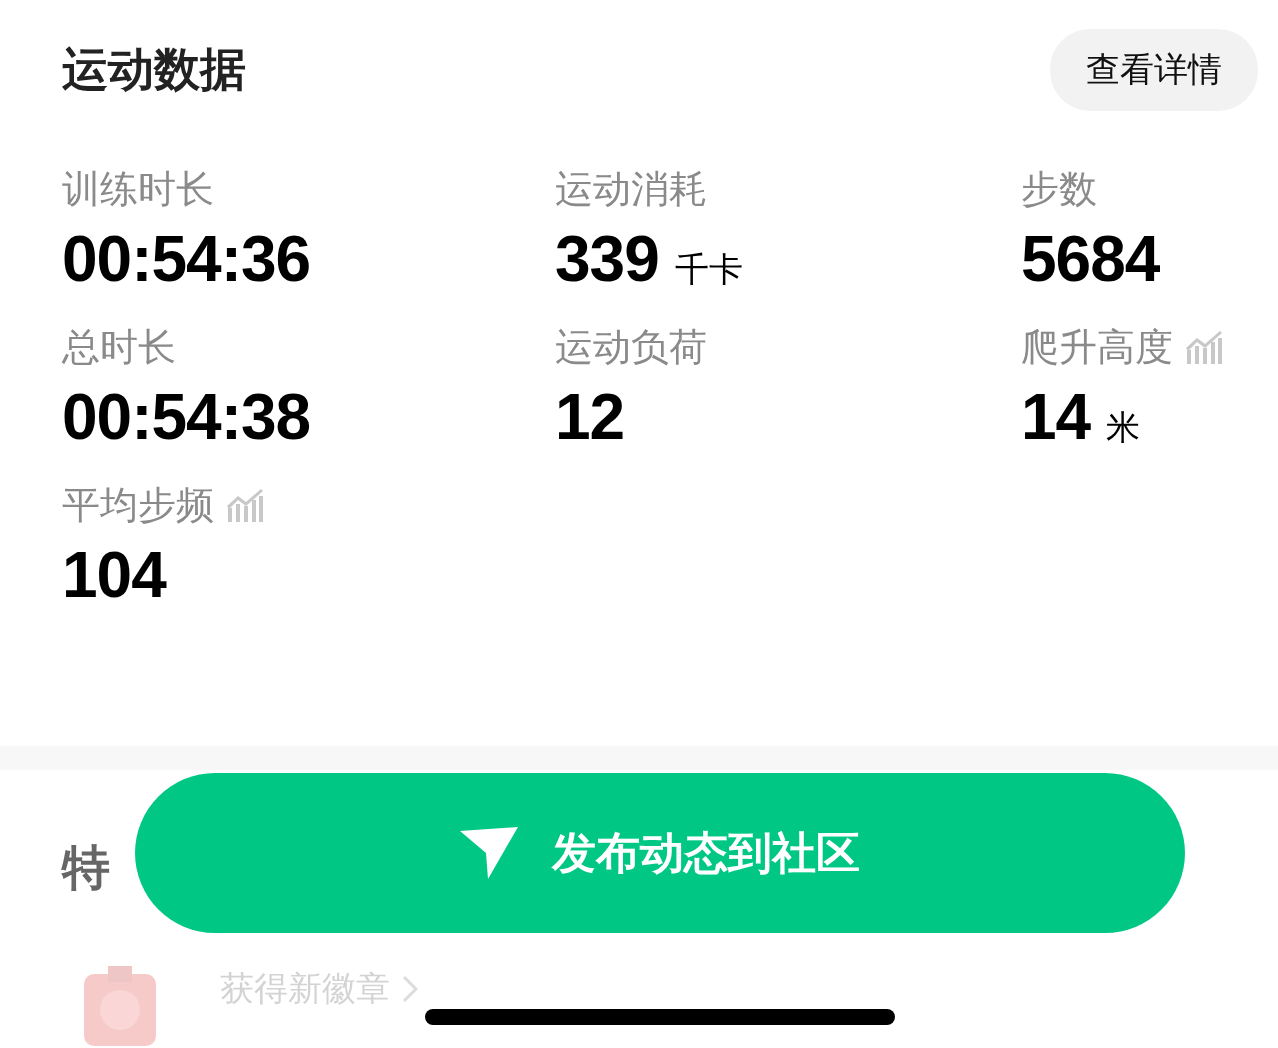 The width and height of the screenshot is (1278, 1048). Describe the element at coordinates (1097, 347) in the screenshot. I see `metric-label: 爬升高度` at that location.